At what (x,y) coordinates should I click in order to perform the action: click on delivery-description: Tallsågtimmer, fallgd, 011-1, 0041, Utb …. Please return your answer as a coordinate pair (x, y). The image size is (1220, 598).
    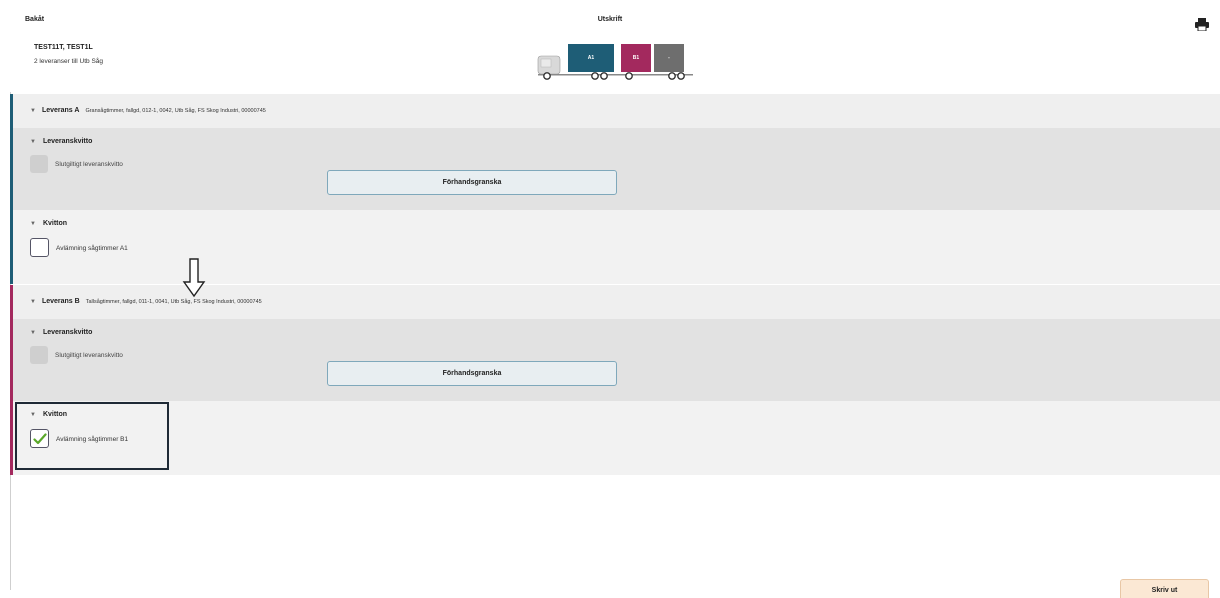
    Looking at the image, I should click on (173, 301).